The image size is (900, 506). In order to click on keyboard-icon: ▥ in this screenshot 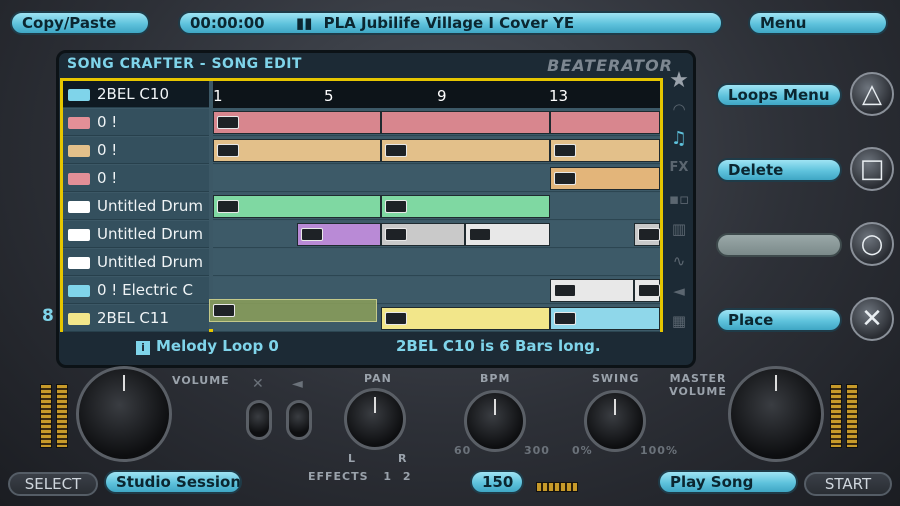, I will do `click(679, 230)`.